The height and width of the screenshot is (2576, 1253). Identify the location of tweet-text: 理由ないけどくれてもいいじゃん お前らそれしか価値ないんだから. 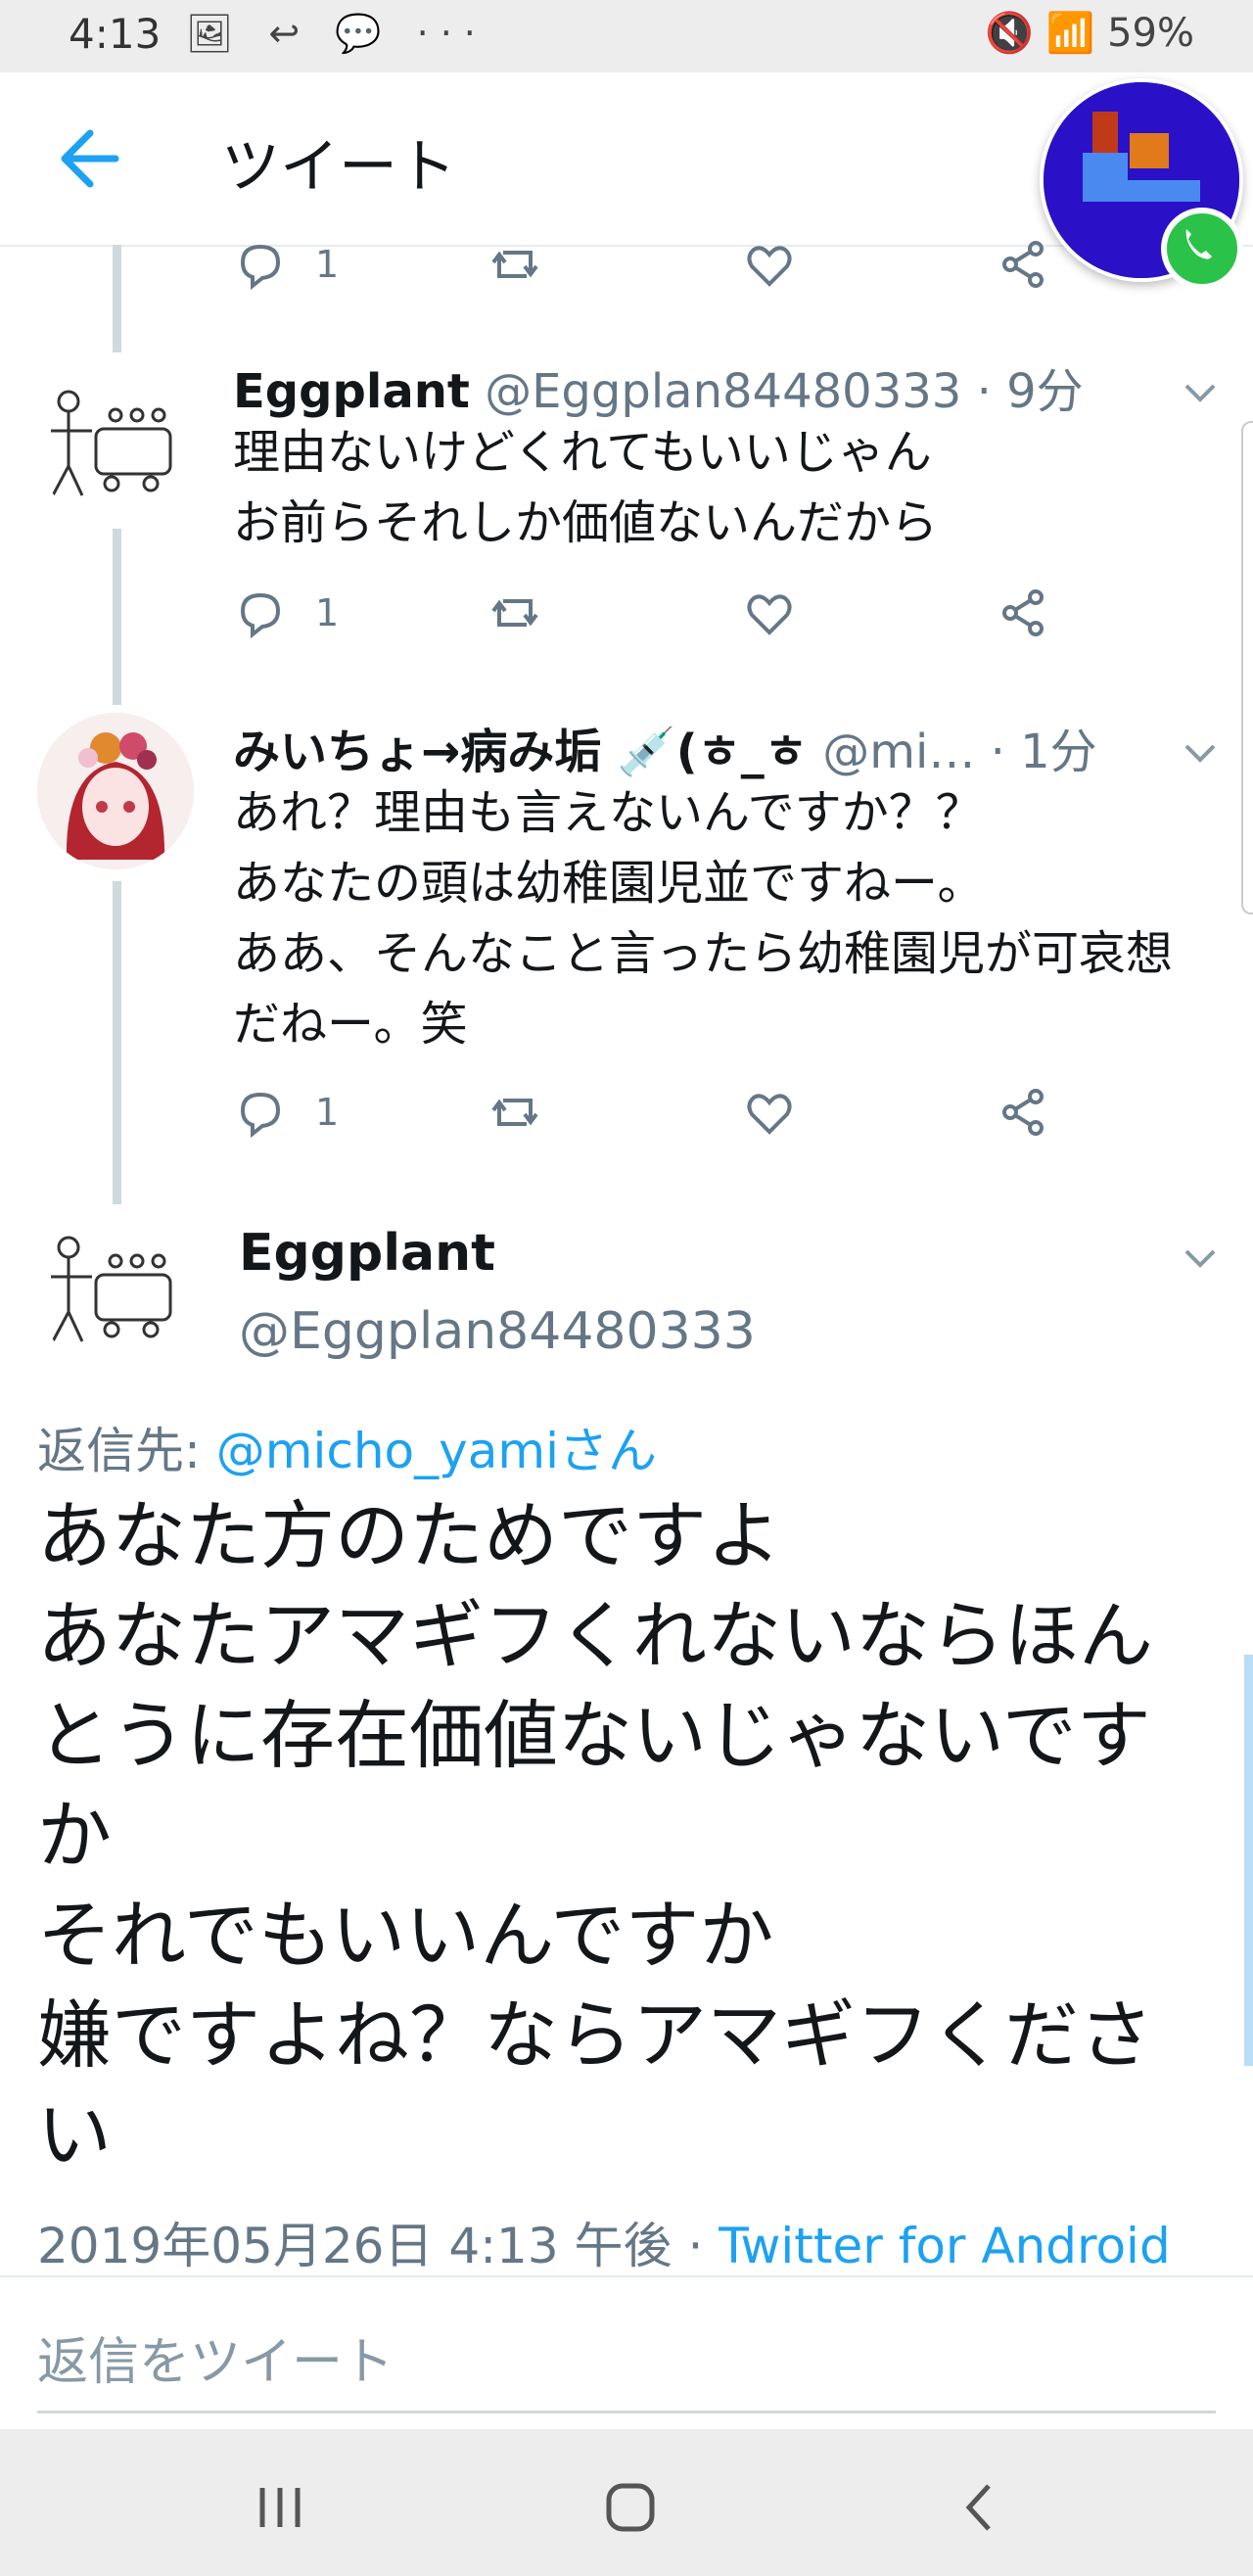
(586, 488).